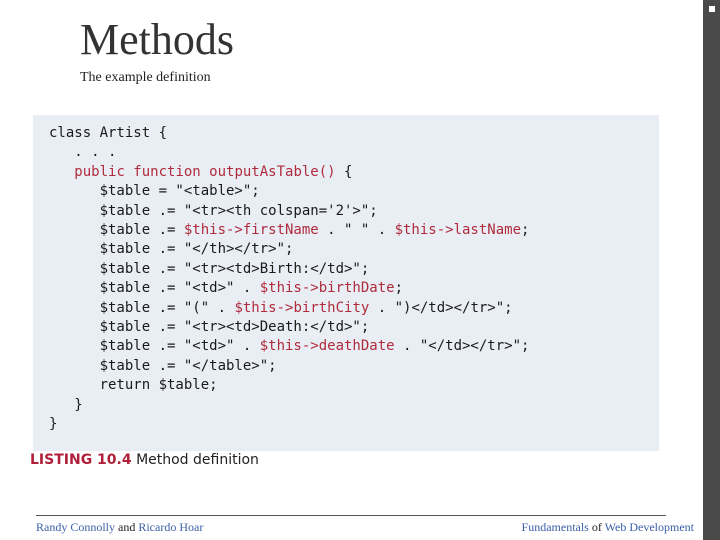  I want to click on code-property-ref: $this->birthDate, so click(327, 288).